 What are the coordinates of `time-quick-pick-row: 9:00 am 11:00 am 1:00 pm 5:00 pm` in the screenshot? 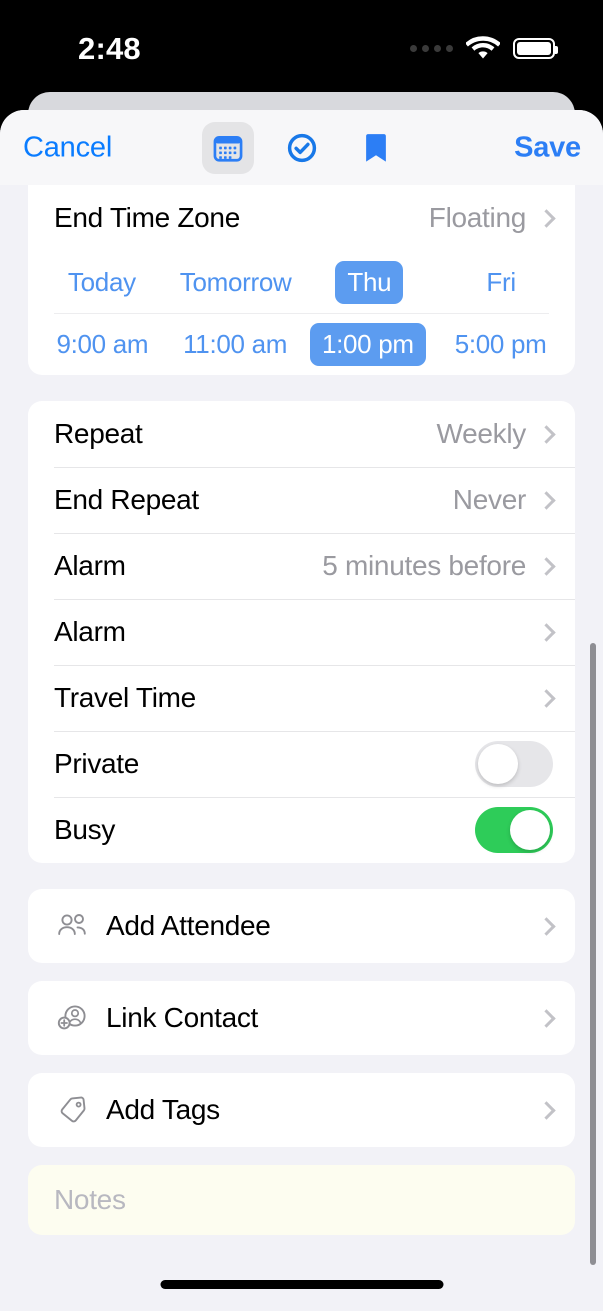 It's located at (301, 344).